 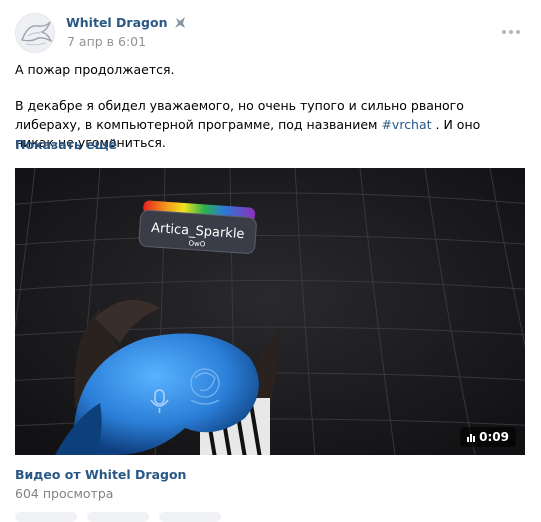 I want to click on hashtag-link: #vrchat, so click(x=406, y=124).